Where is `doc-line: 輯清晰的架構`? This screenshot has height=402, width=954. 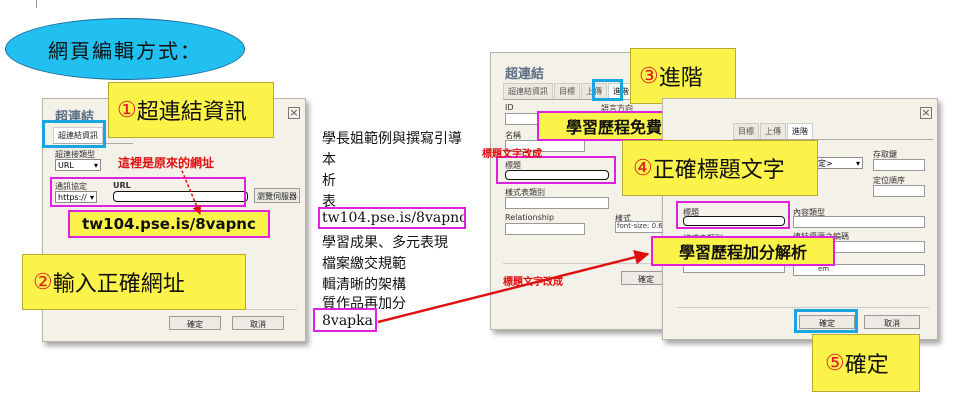 doc-line: 輯清晰的架構 is located at coordinates (364, 285).